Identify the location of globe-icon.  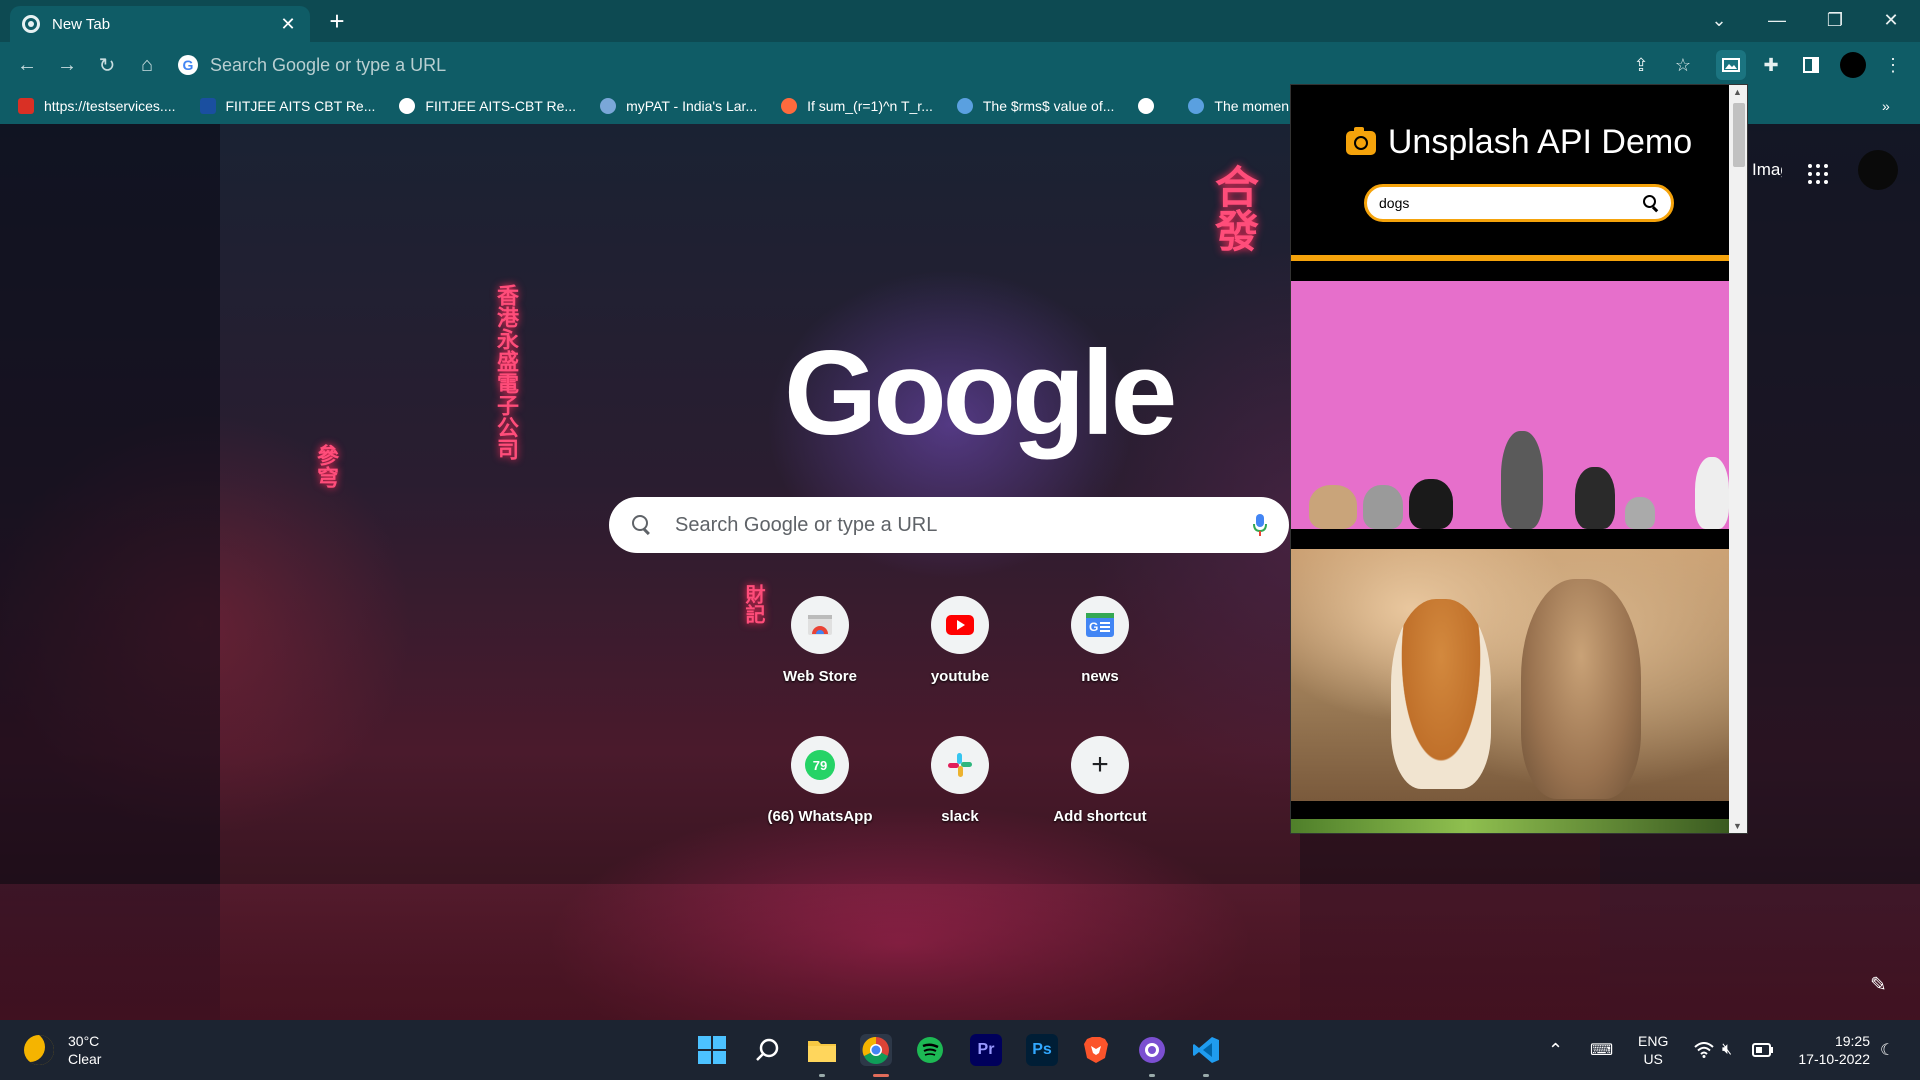
(1146, 106).